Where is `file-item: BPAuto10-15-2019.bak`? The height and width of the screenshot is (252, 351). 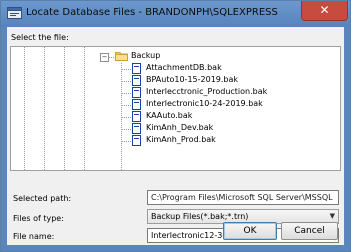 file-item: BPAuto10-15-2019.bak is located at coordinates (192, 79).